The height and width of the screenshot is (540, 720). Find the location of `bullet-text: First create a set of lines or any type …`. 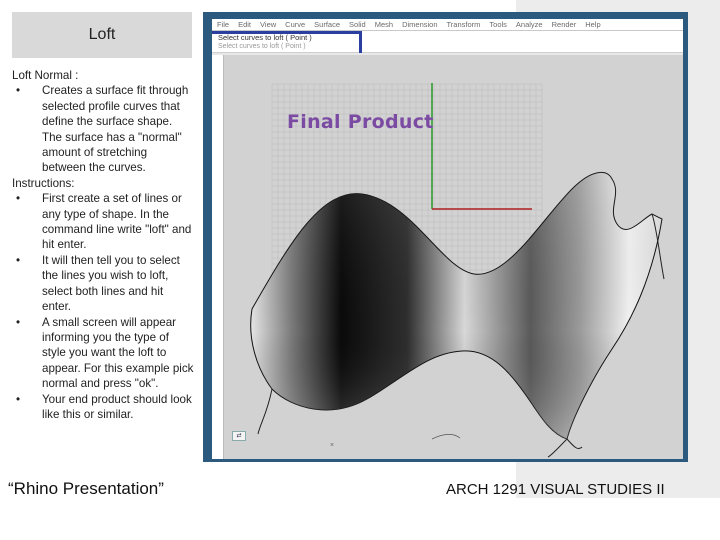

bullet-text: First create a set of lines or any type … is located at coordinates (117, 222).